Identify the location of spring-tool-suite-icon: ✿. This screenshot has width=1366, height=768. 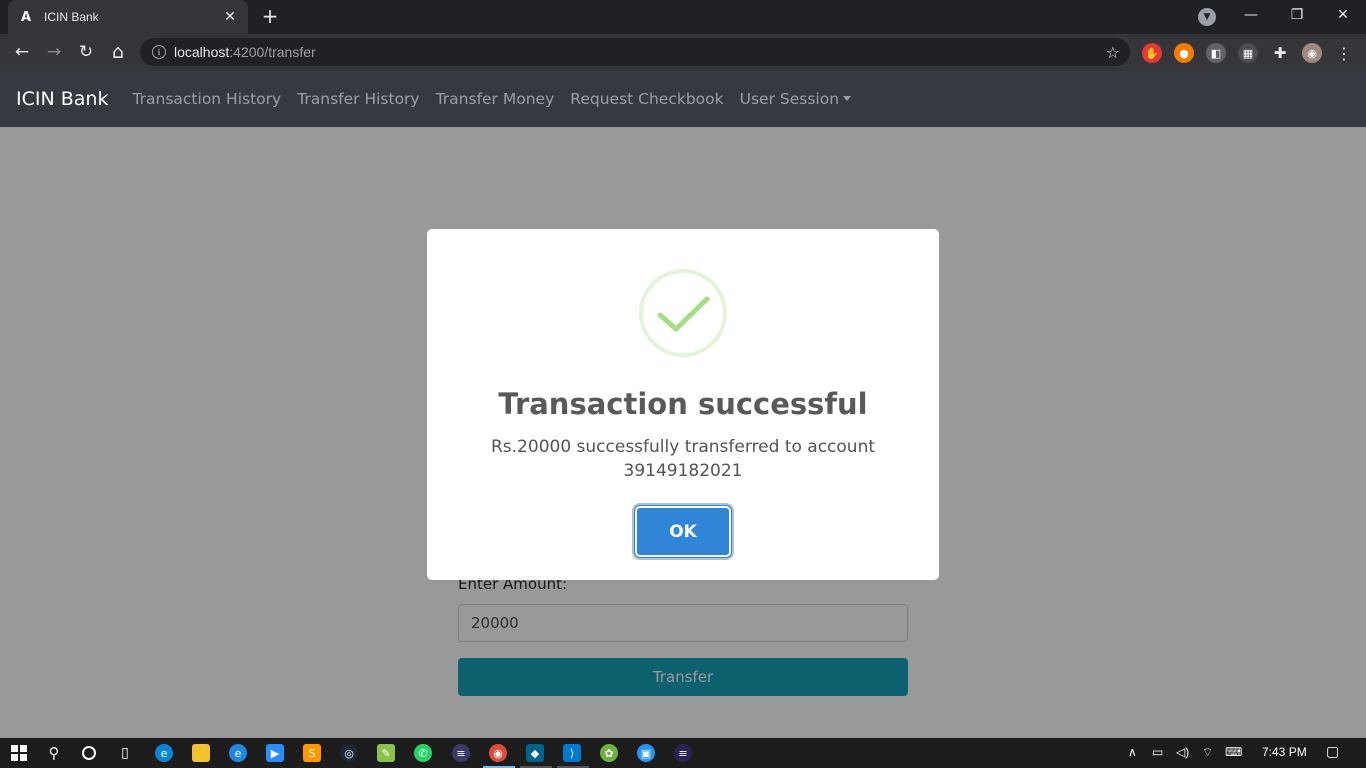
(609, 753).